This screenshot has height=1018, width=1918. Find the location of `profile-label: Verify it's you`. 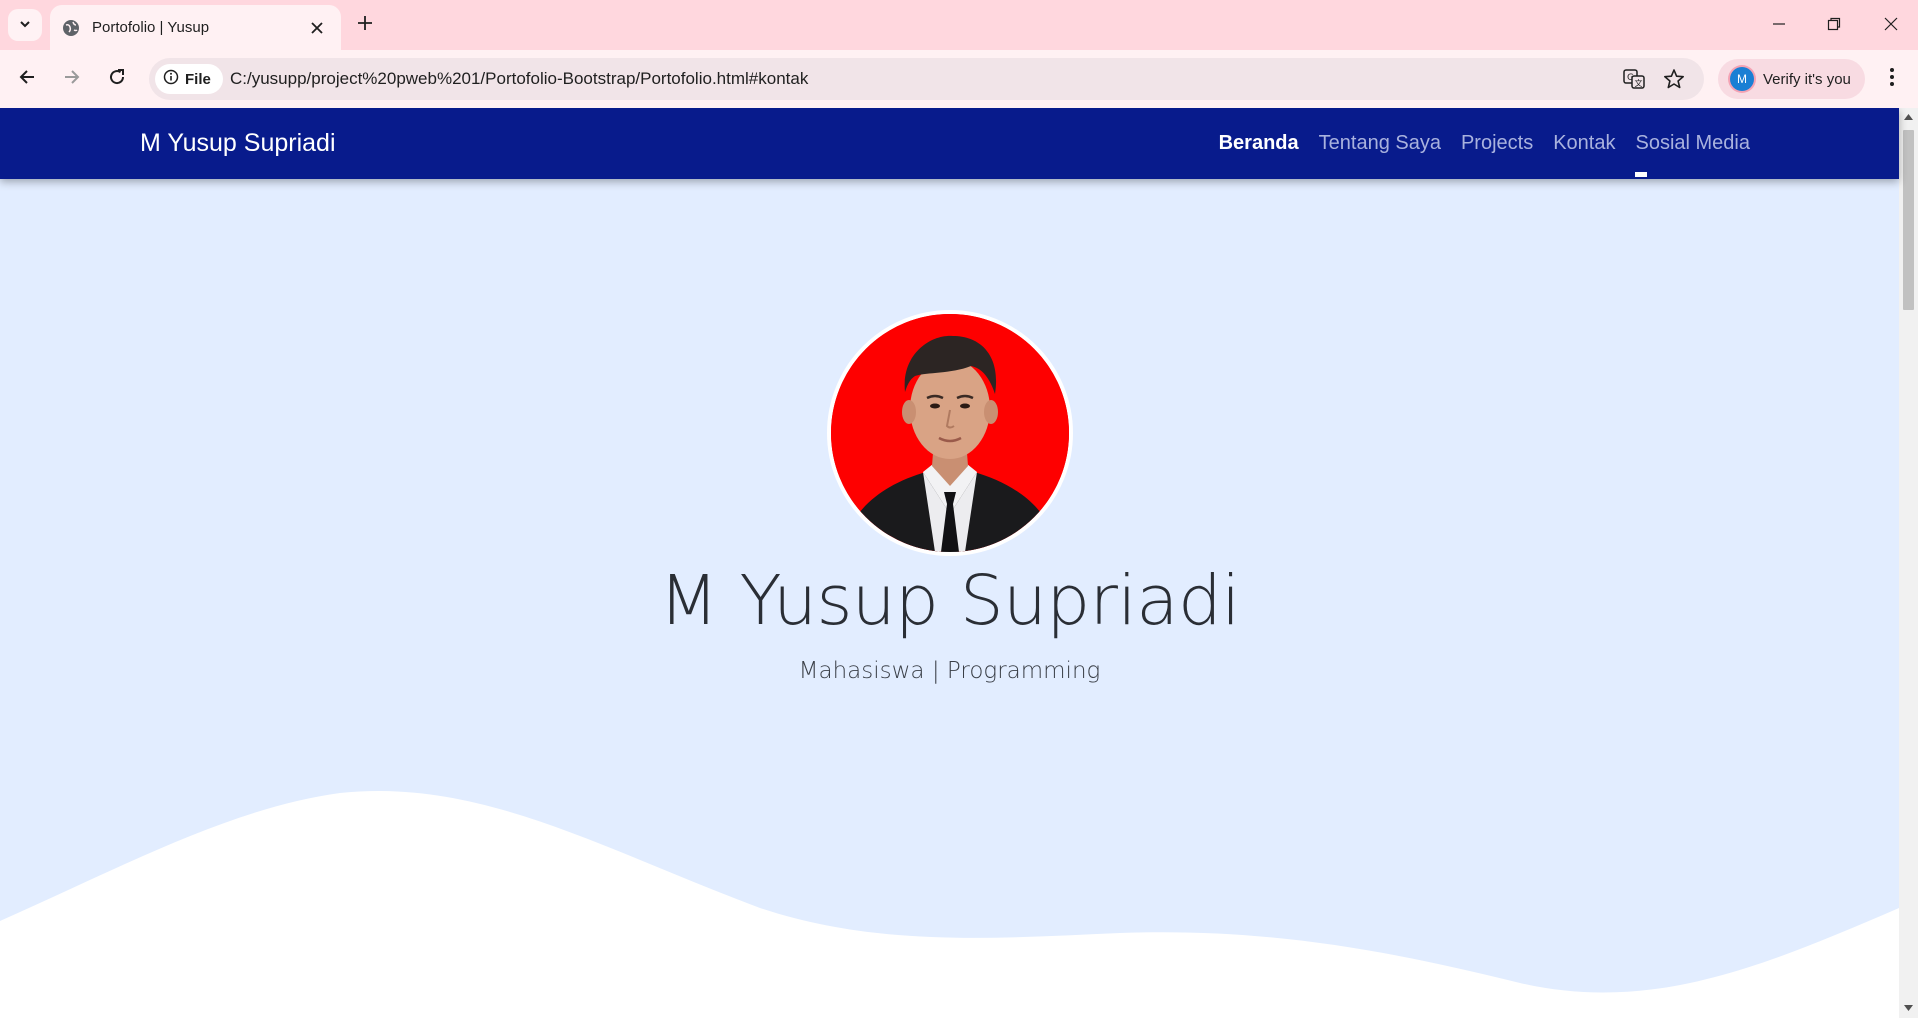

profile-label: Verify it's you is located at coordinates (1807, 79).